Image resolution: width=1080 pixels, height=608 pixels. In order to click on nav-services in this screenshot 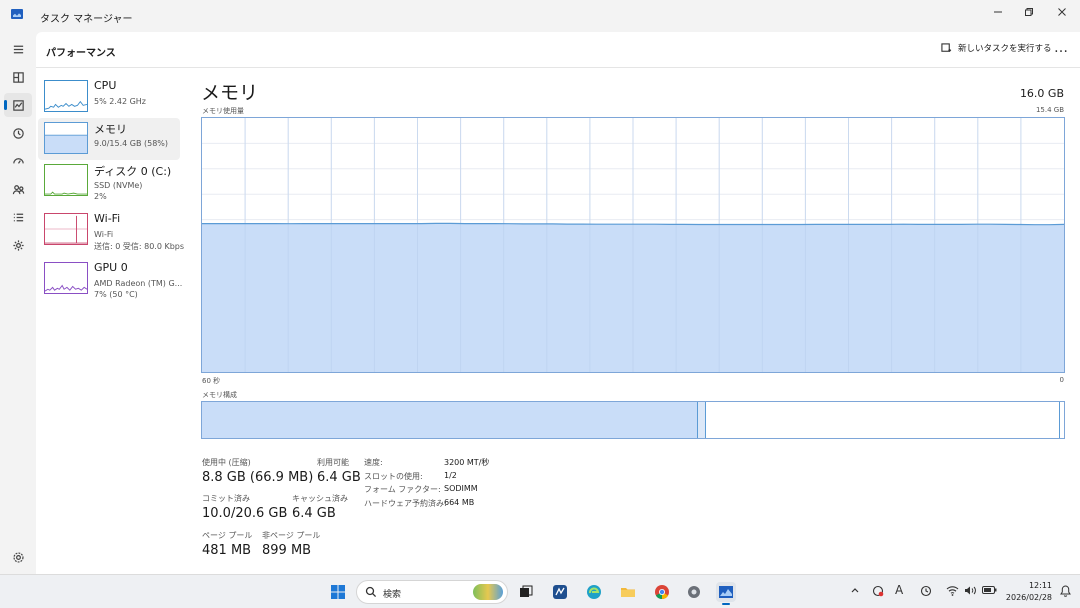, I will do `click(18, 245)`.